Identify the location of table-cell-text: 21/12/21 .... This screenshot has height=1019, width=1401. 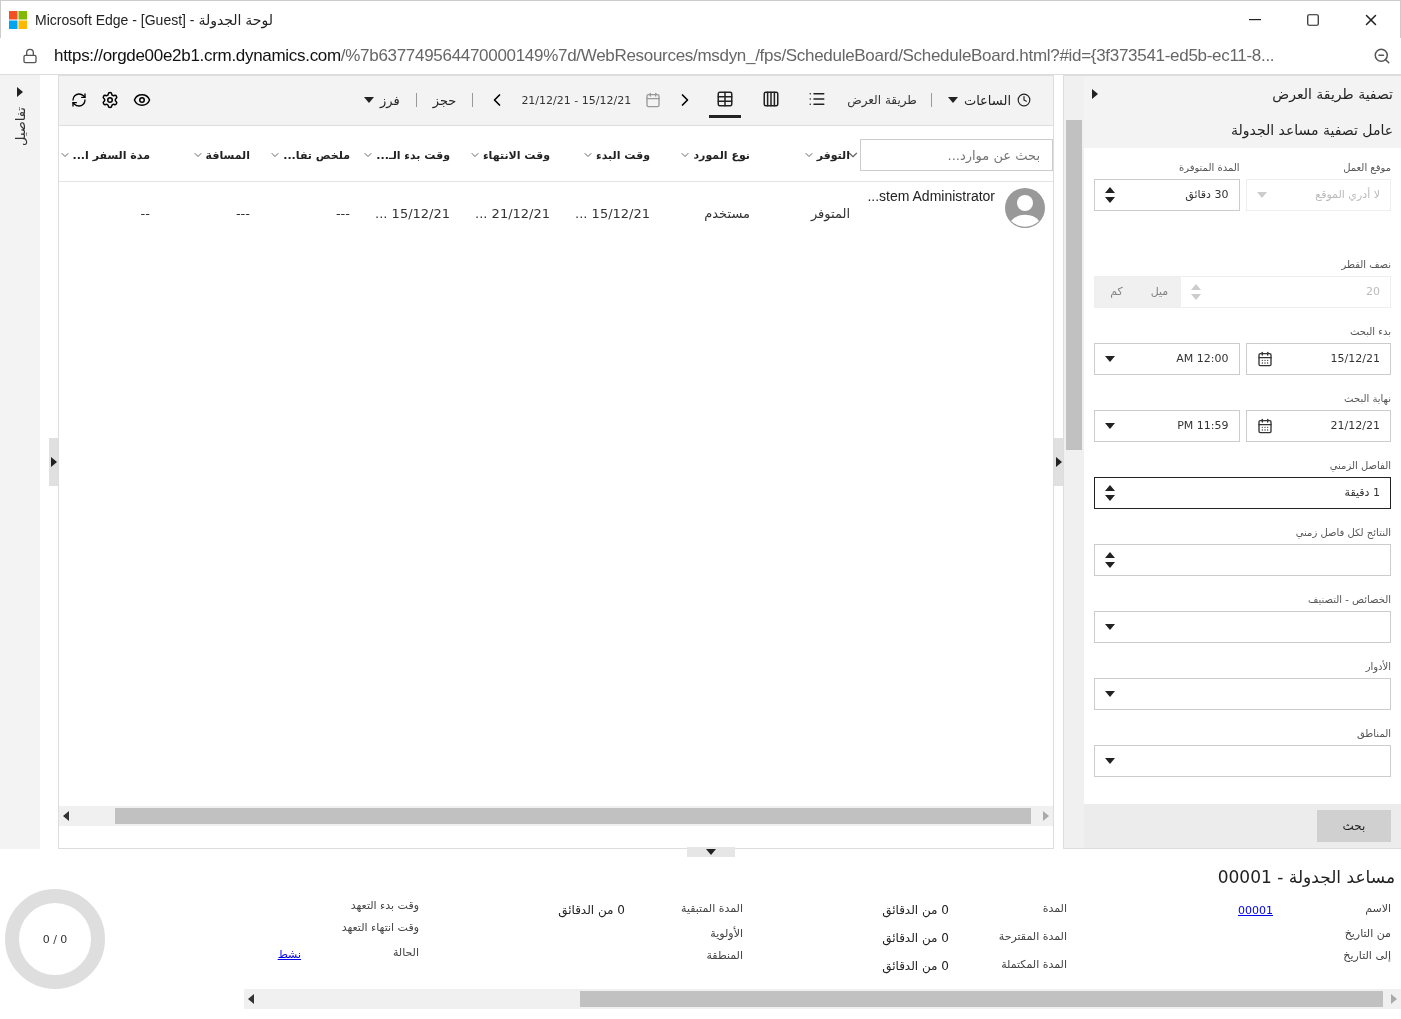
(512, 213).